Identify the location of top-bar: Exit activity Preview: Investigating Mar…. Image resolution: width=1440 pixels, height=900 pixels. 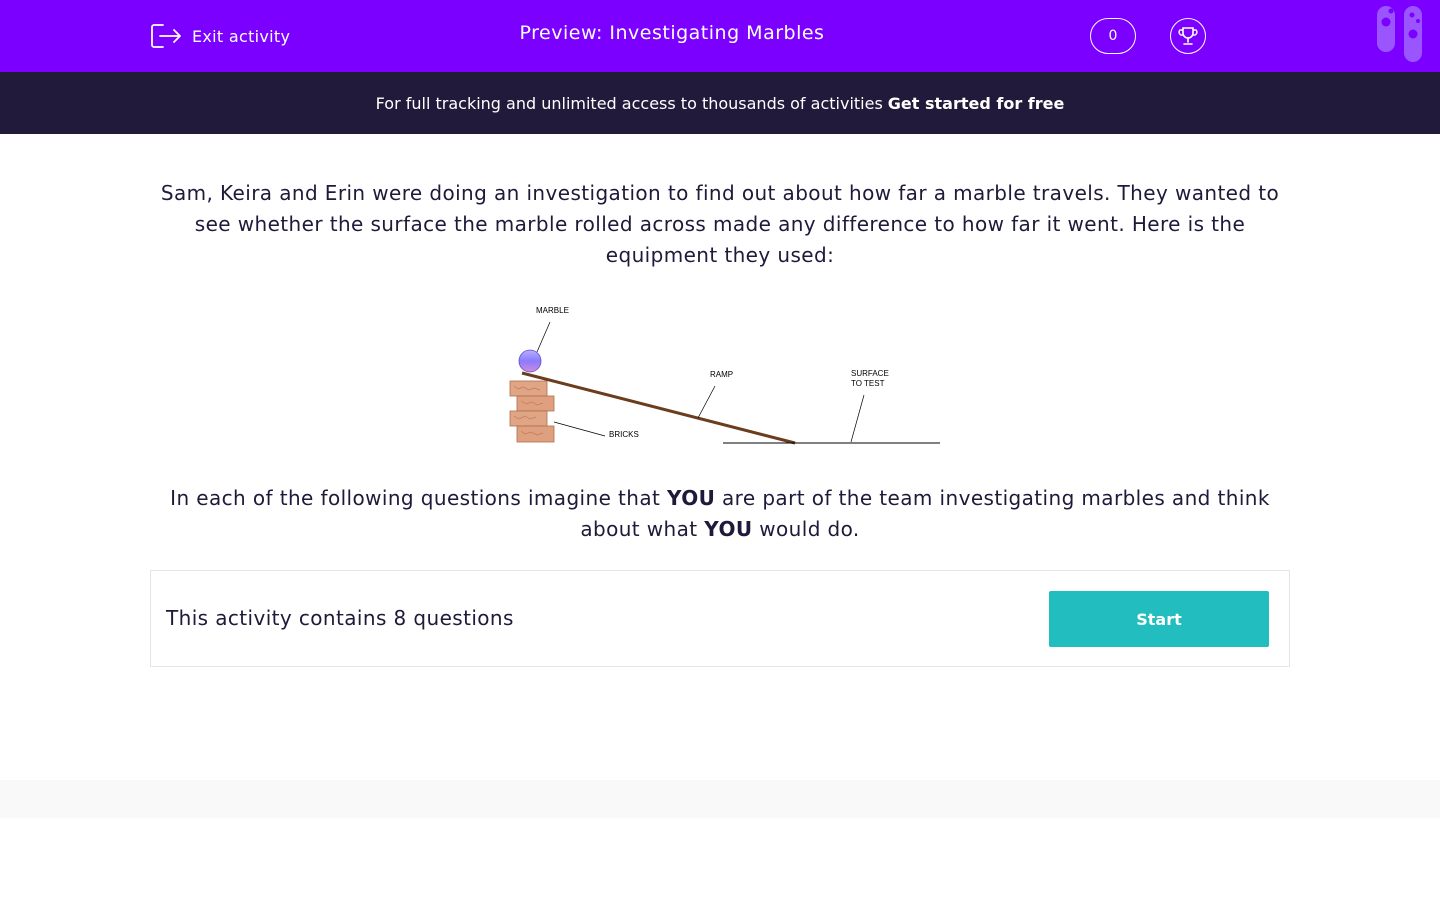
(720, 36).